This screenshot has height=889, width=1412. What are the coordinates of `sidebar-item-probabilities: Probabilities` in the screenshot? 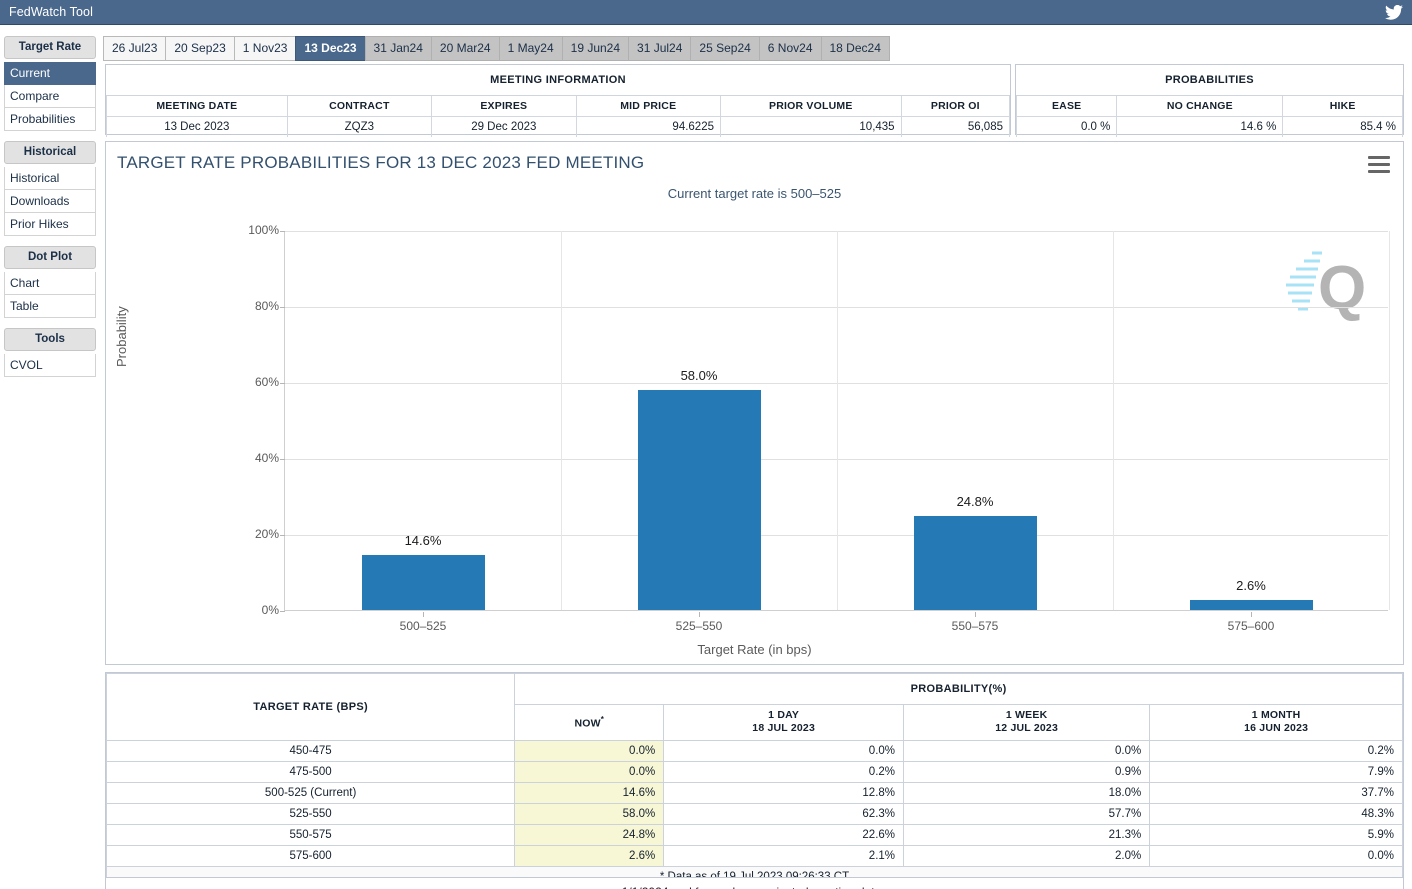 It's located at (50, 119).